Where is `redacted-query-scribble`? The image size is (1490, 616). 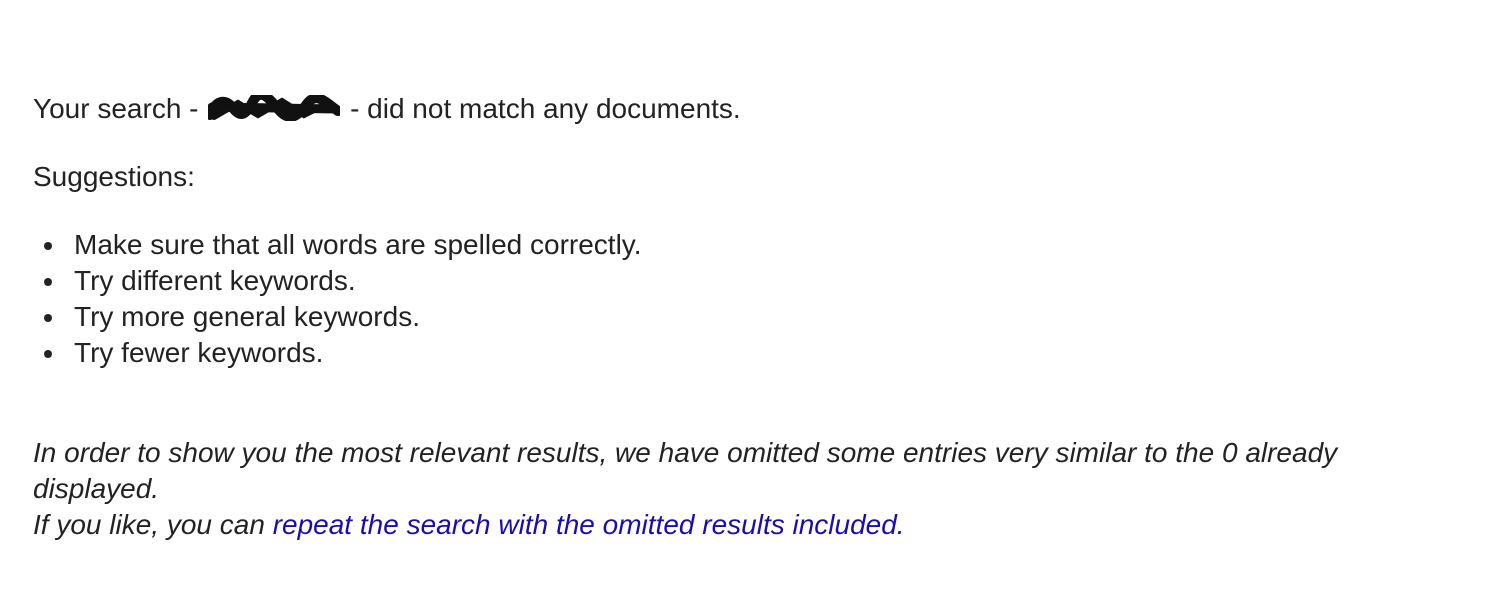
redacted-query-scribble is located at coordinates (274, 108).